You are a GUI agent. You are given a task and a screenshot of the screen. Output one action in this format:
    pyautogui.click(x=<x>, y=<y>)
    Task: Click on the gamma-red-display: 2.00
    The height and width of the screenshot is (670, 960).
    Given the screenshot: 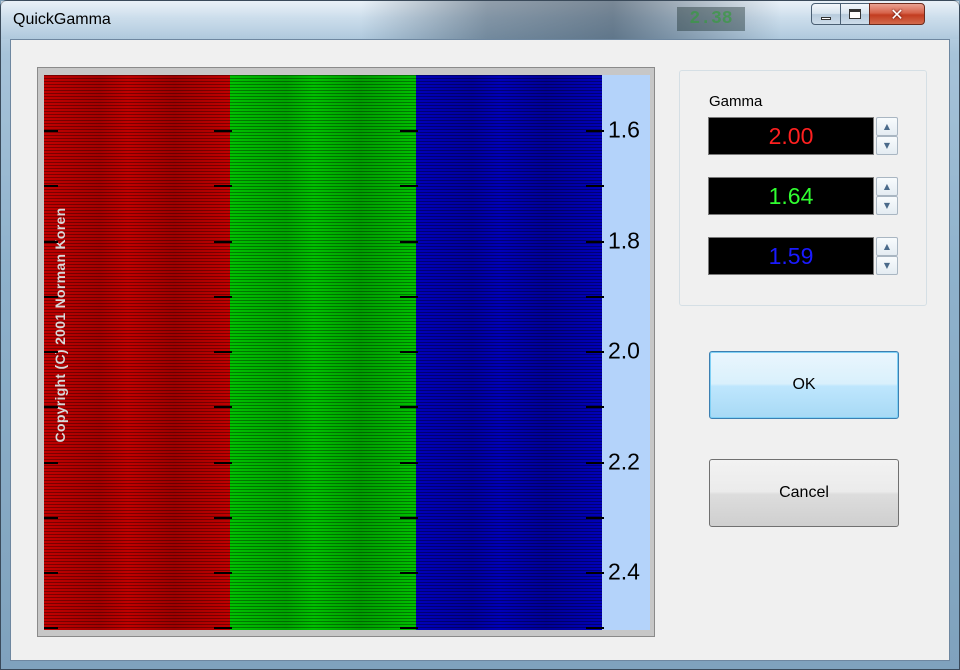 What is the action you would take?
    pyautogui.click(x=791, y=136)
    